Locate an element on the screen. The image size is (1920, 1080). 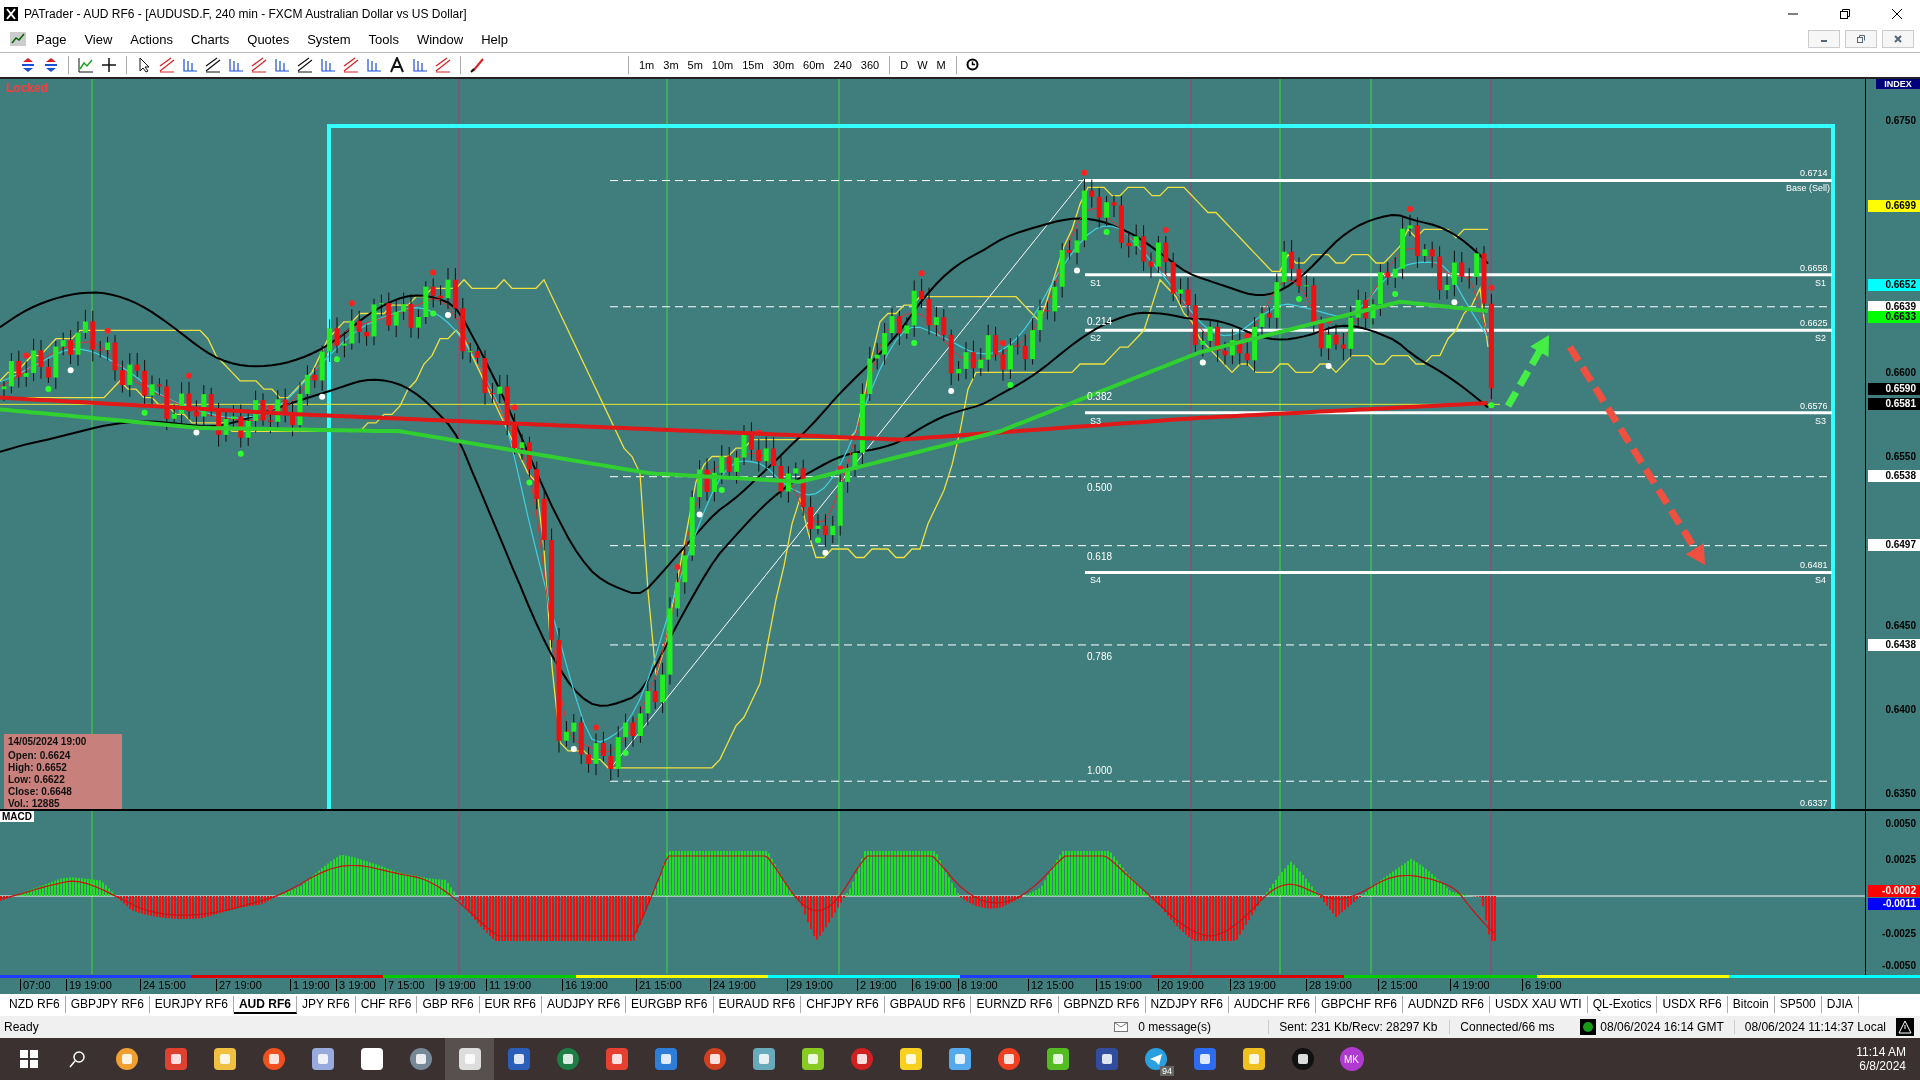
time-label: 15 19:00 is located at coordinates (1119, 985).